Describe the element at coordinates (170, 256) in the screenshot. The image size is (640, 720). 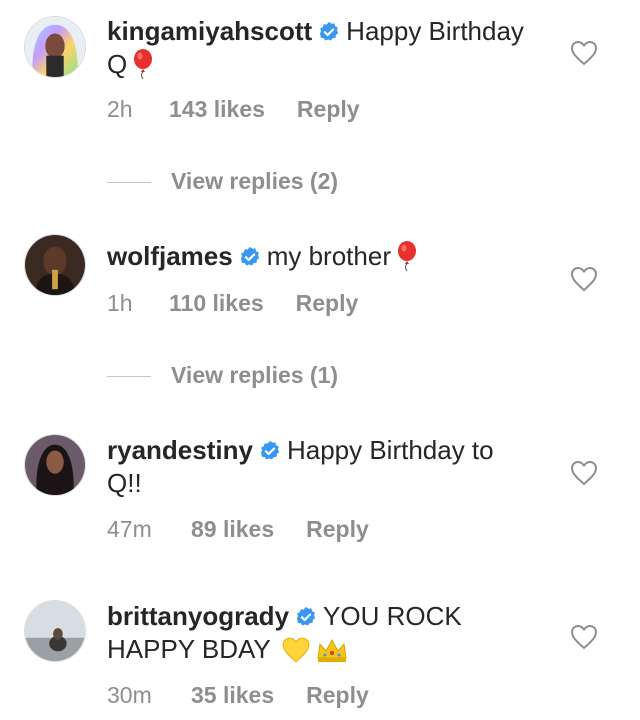
I see `username: wolfjames` at that location.